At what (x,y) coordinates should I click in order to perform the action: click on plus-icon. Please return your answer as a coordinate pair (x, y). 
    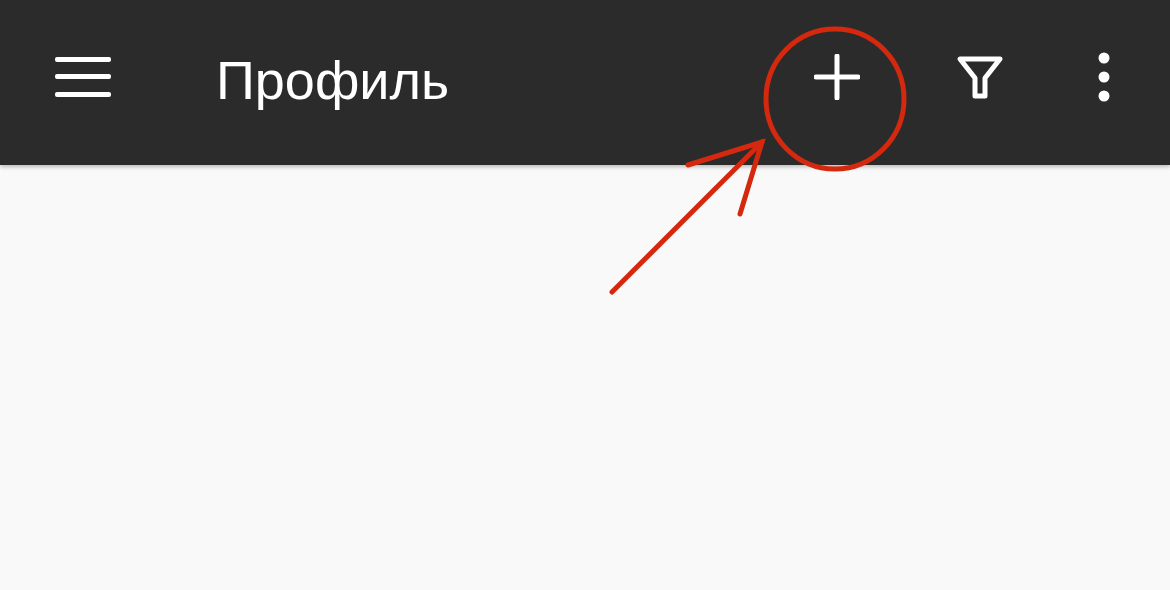
    Looking at the image, I should click on (837, 76).